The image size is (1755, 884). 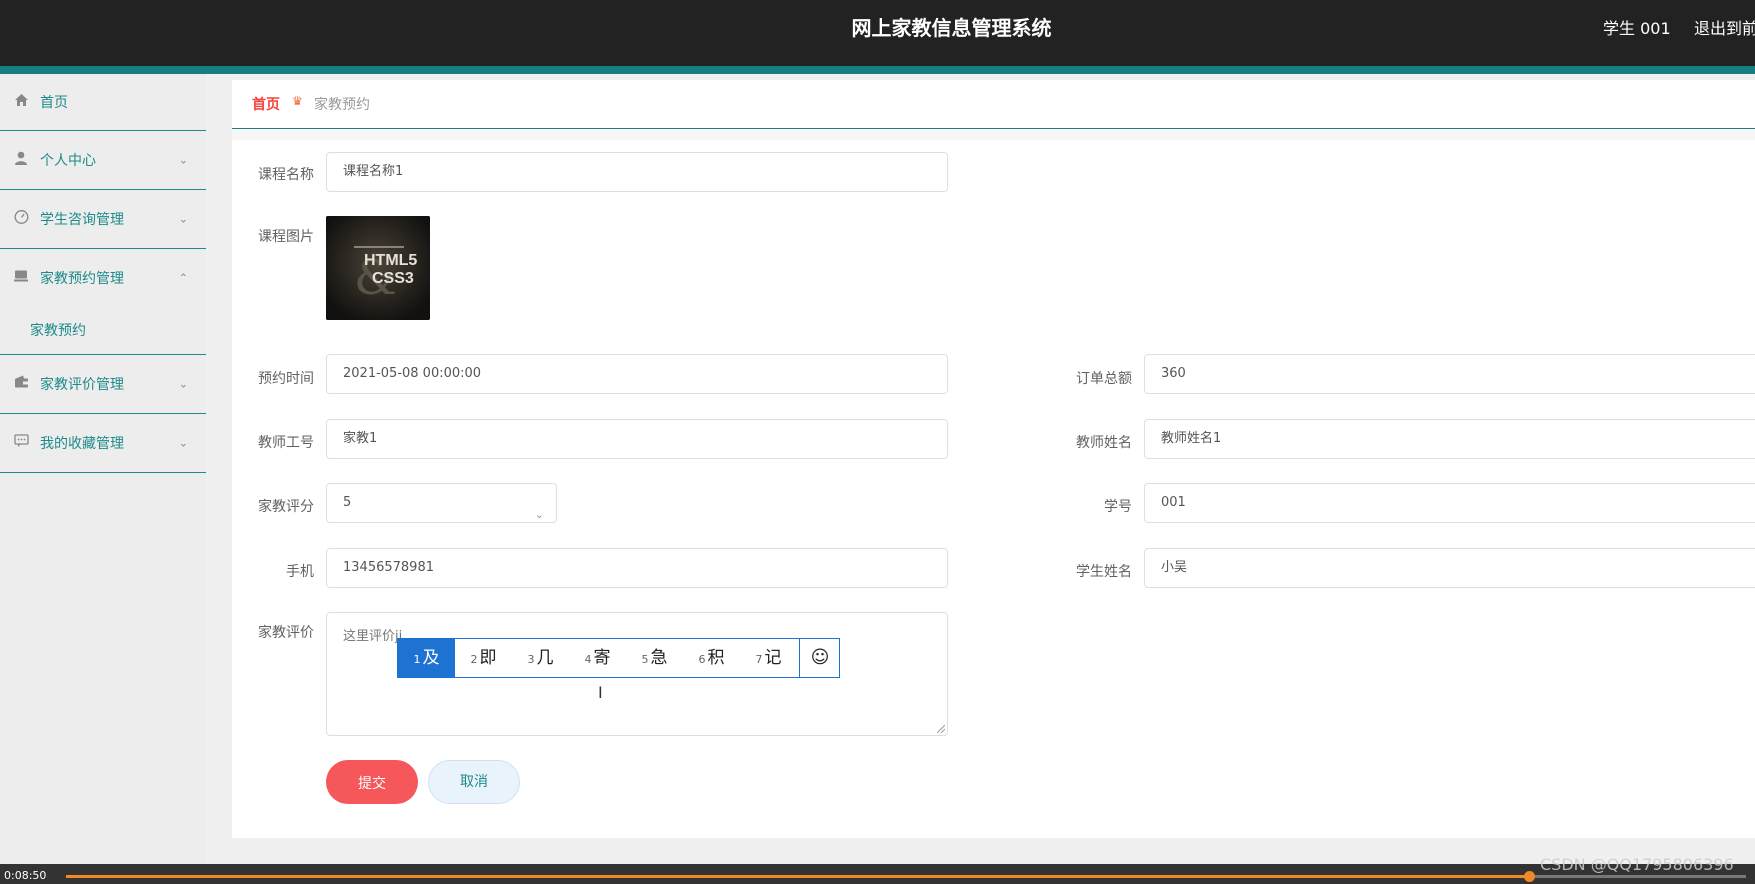 I want to click on video-progress-track, so click(x=906, y=876).